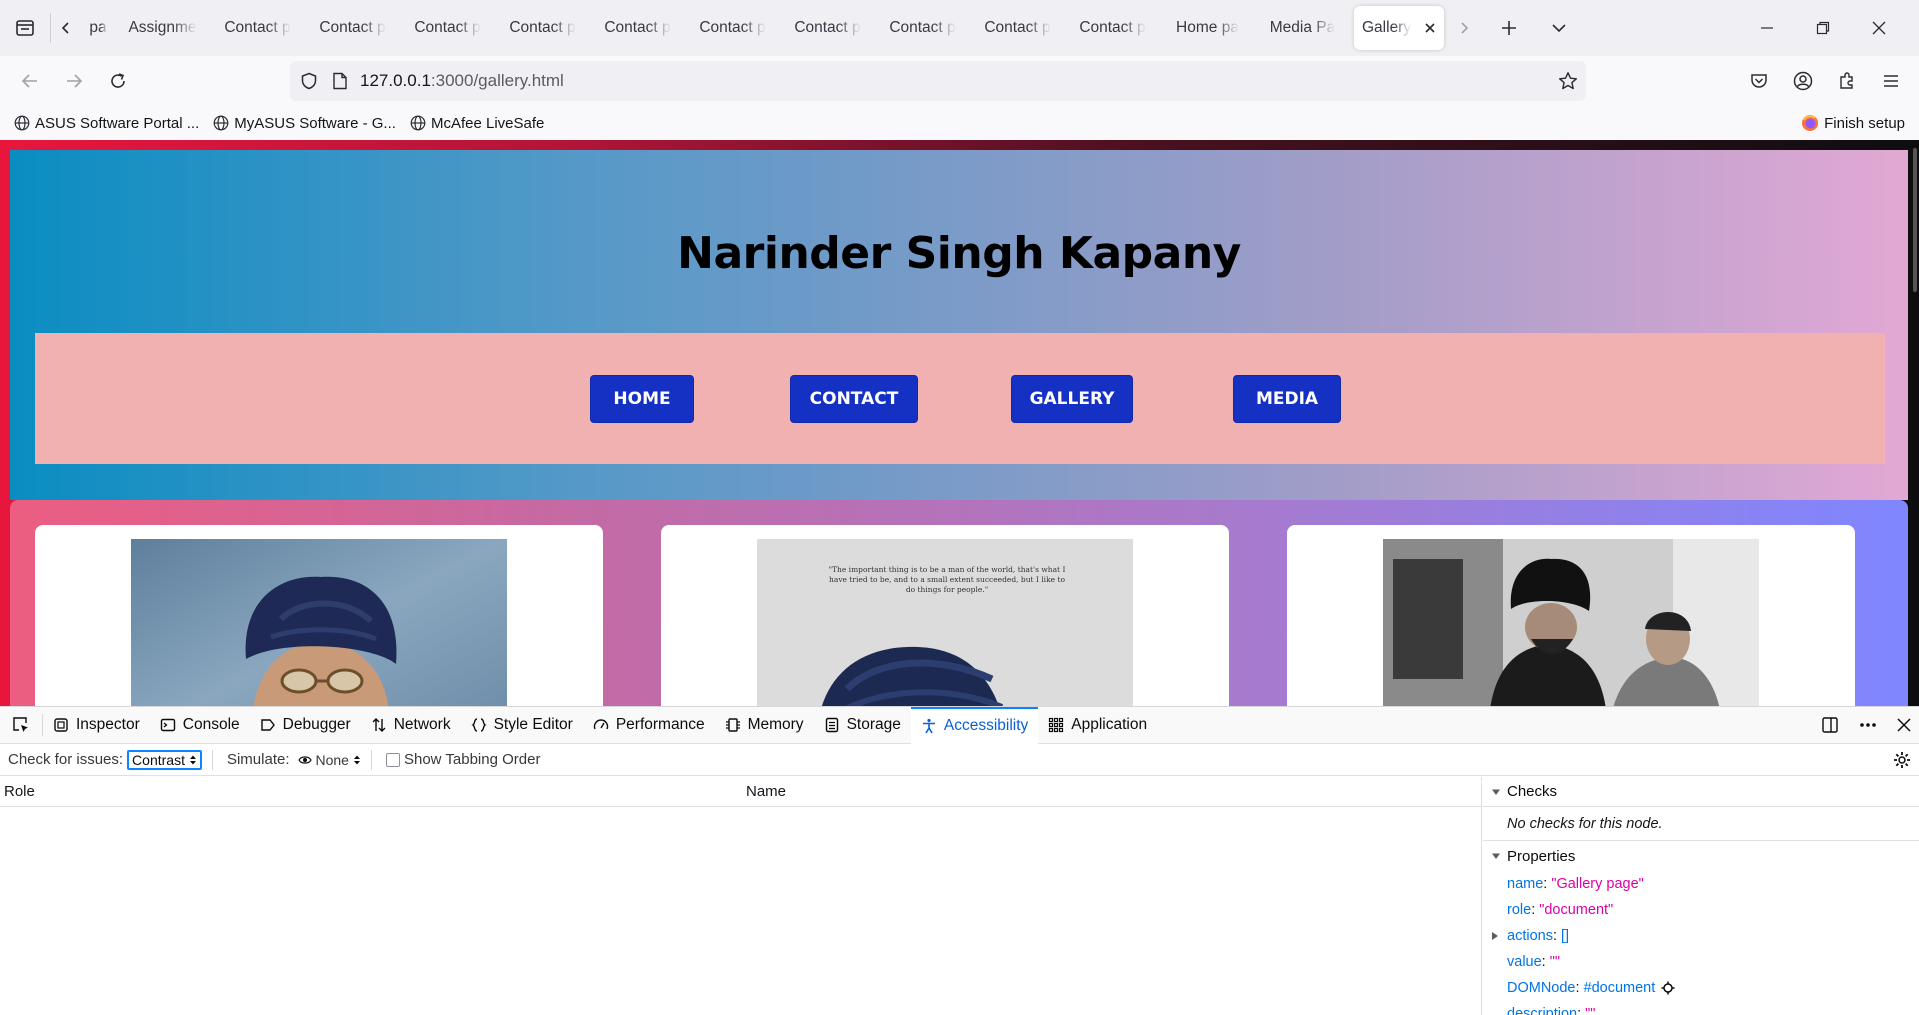  What do you see at coordinates (1767, 28) in the screenshot?
I see `minimize-button` at bounding box center [1767, 28].